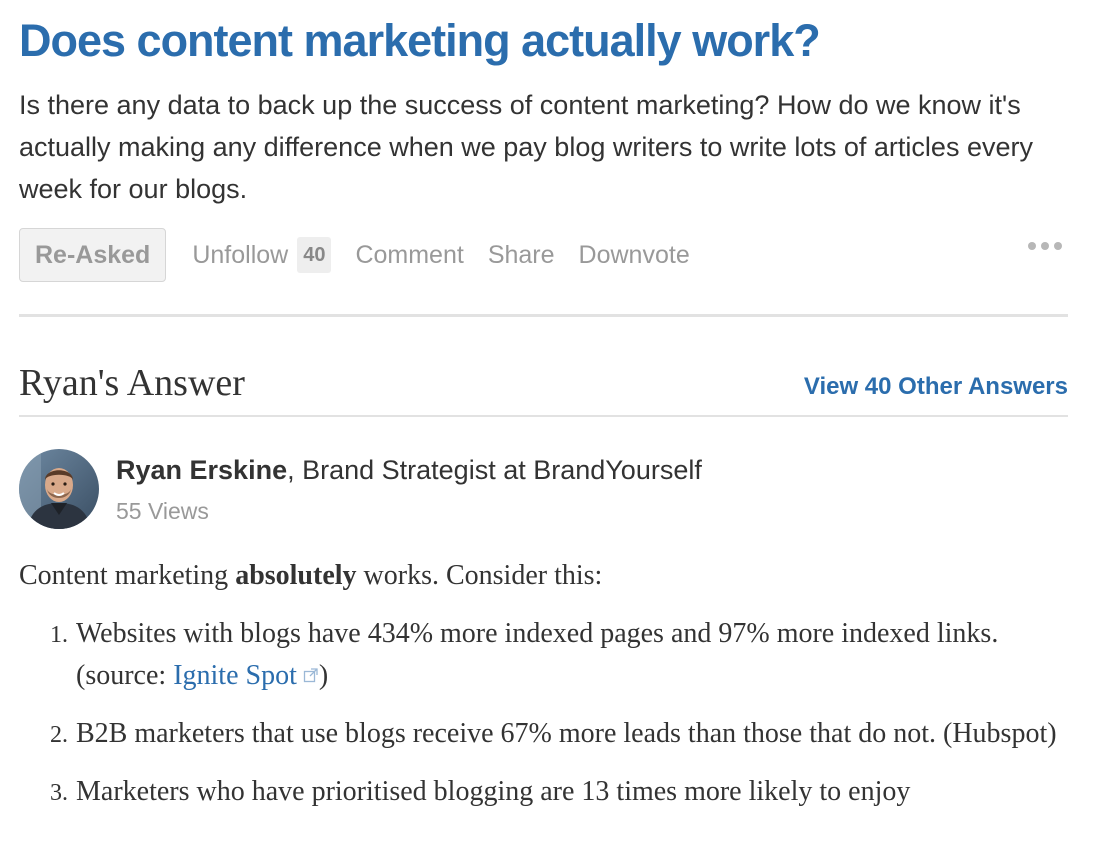  Describe the element at coordinates (162, 511) in the screenshot. I see `view-count: 55 Views` at that location.